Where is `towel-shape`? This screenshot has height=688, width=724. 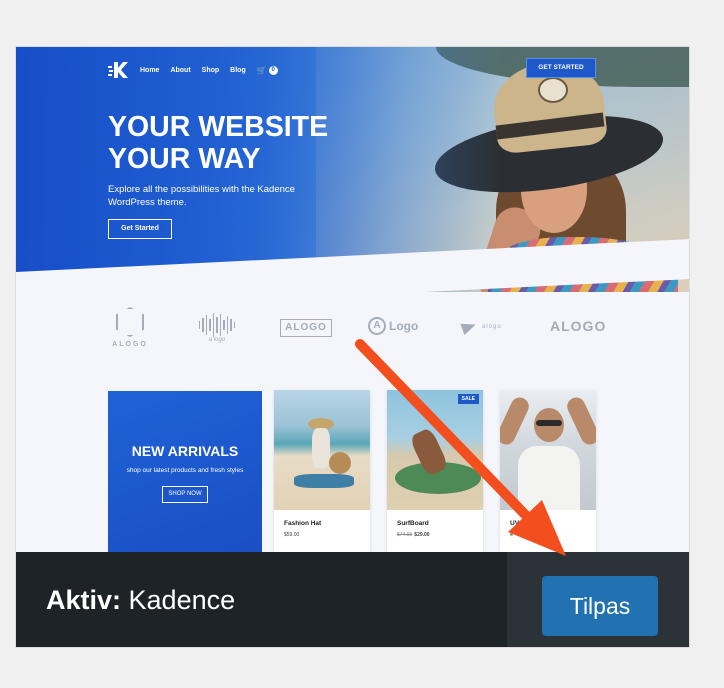
towel-shape is located at coordinates (324, 481).